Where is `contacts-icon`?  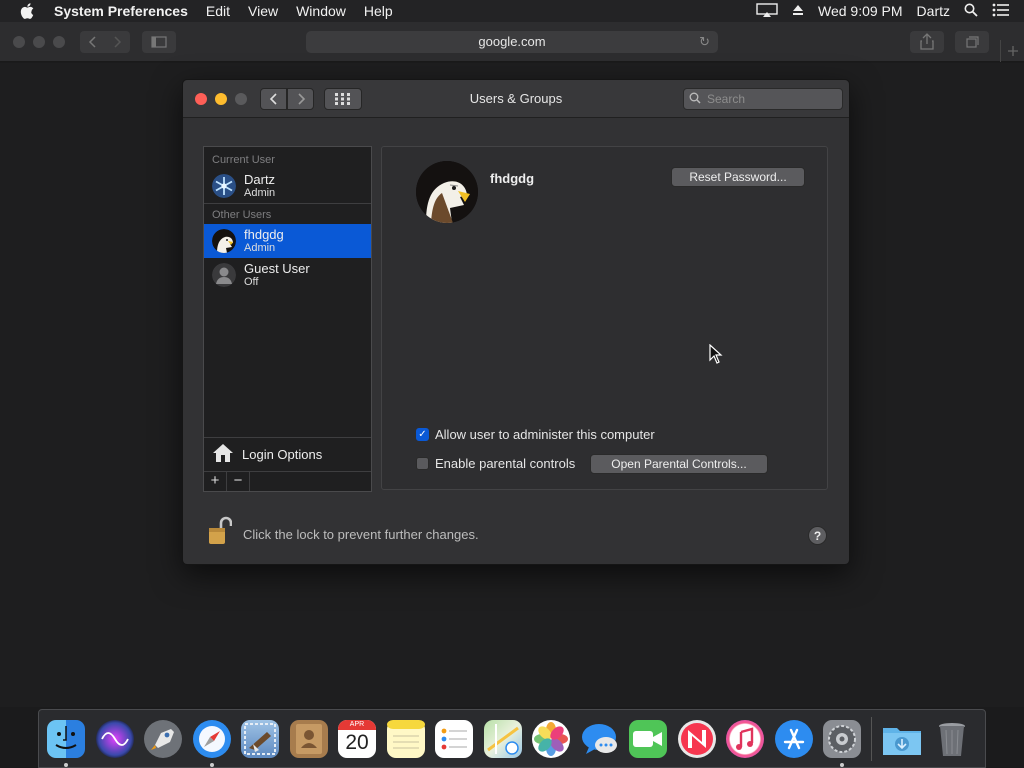
contacts-icon is located at coordinates (308, 738).